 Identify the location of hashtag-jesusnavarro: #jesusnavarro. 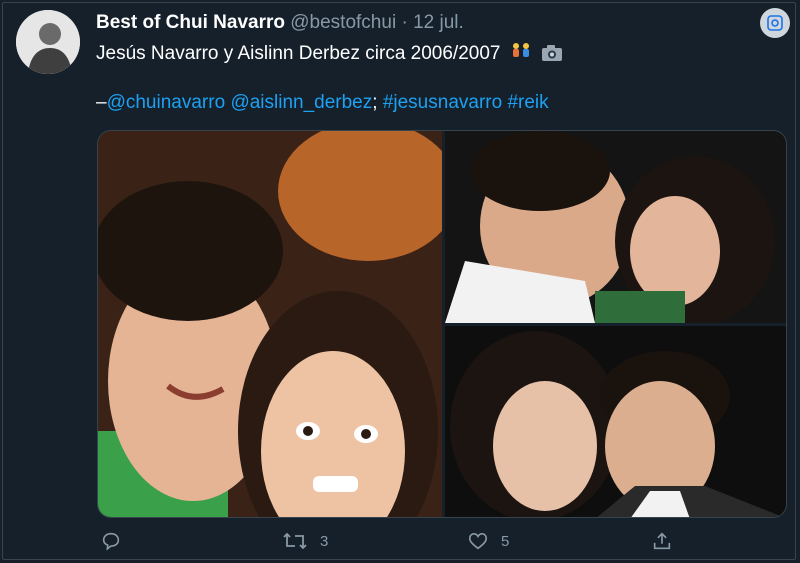
(442, 102).